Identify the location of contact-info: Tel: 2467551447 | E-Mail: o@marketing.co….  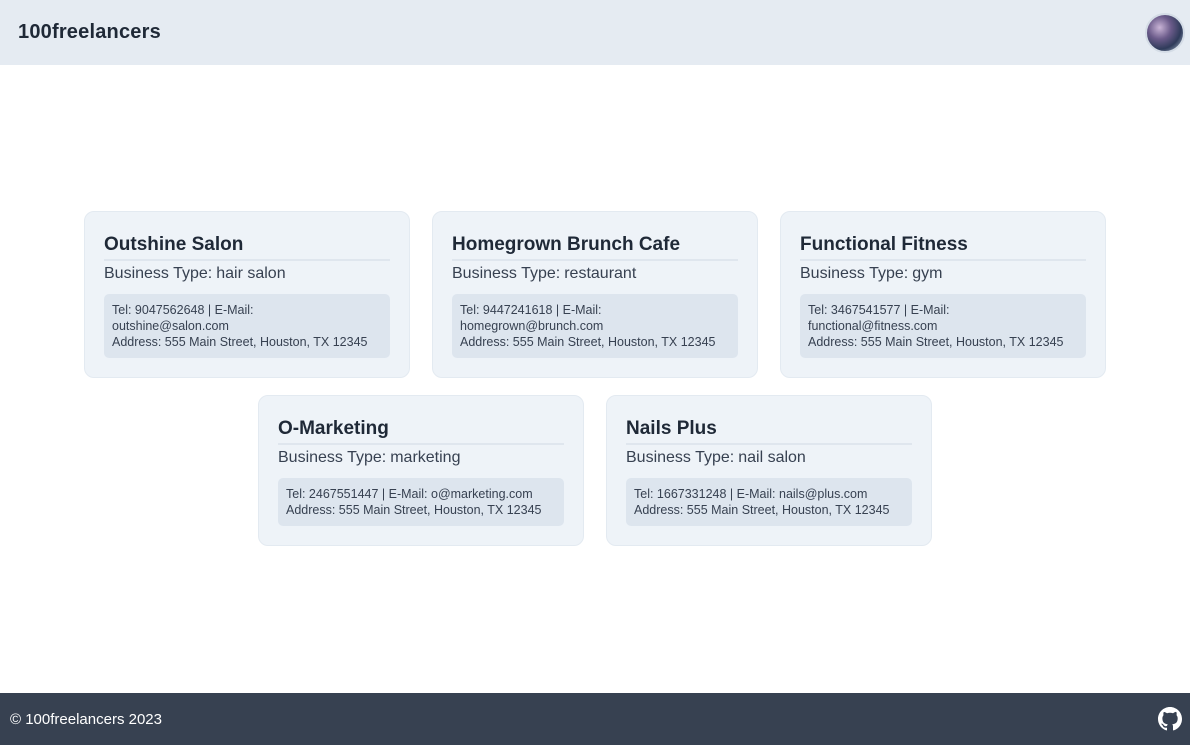
(421, 502).